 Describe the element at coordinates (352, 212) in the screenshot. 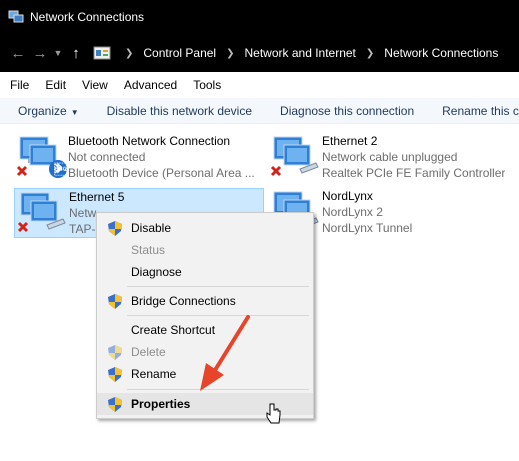

I see `connection-status: NordLynx 2` at that location.